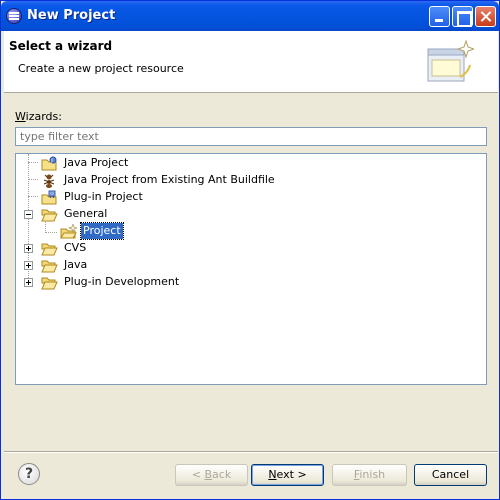  What do you see at coordinates (101, 68) in the screenshot?
I see `page-description: Create a new project resource` at bounding box center [101, 68].